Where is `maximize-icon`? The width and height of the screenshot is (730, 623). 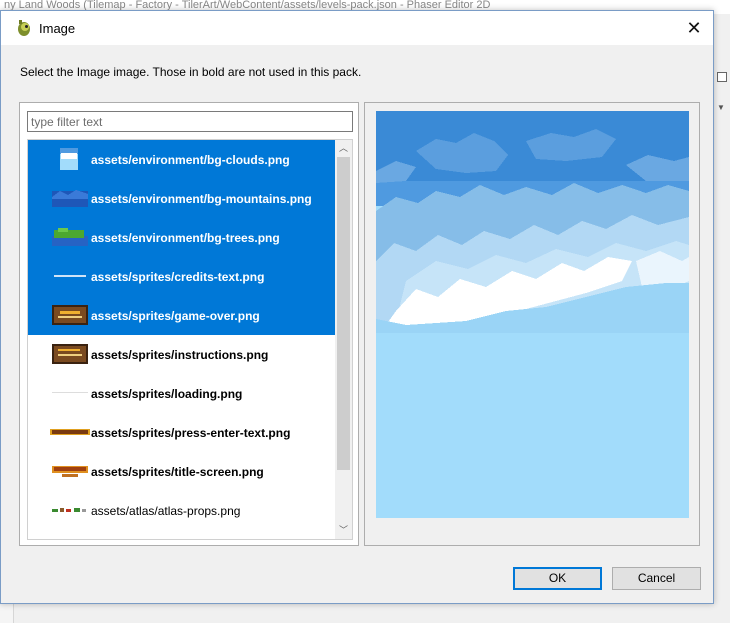 maximize-icon is located at coordinates (722, 77).